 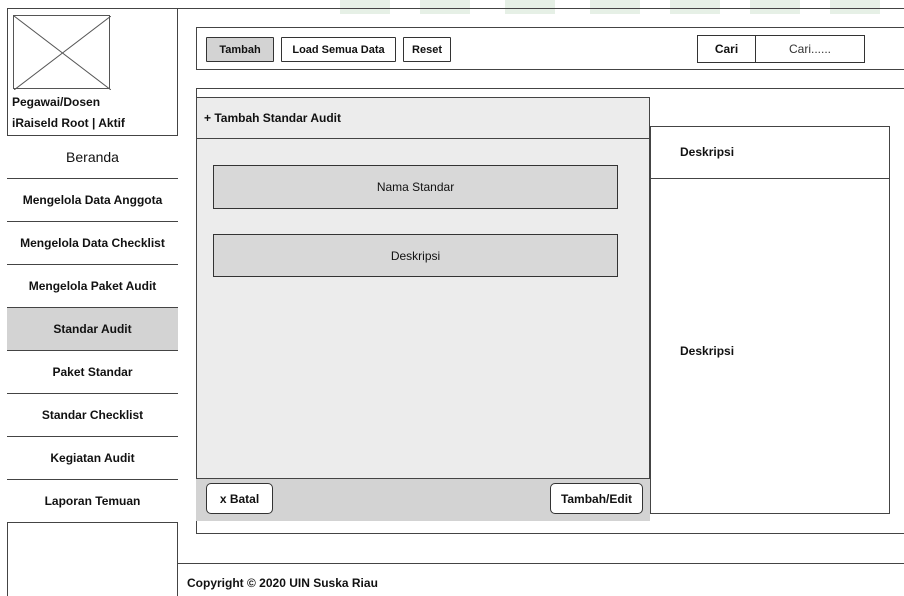 I want to click on sidebar-item-standar-audit: Standar Audit, so click(x=92, y=328).